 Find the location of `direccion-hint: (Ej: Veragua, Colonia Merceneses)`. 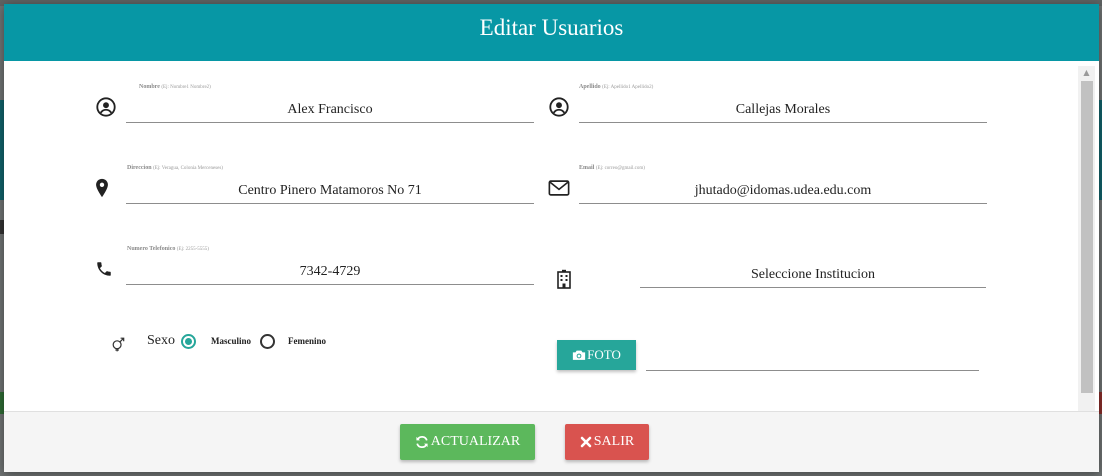

direccion-hint: (Ej: Veragua, Colonia Merceneses) is located at coordinates (188, 168).